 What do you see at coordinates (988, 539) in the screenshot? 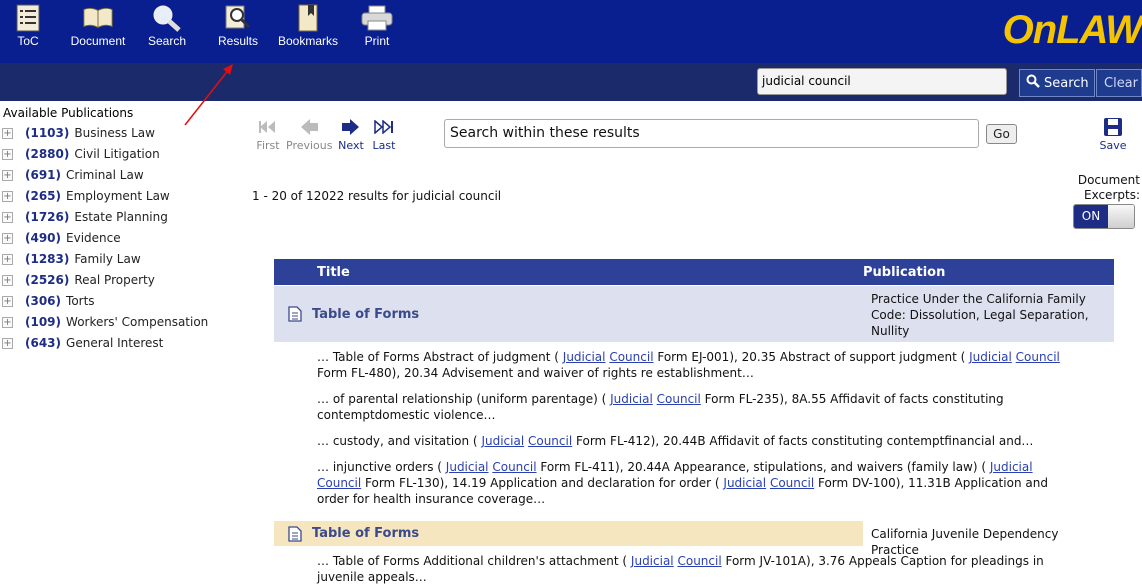
I see `row-publication: California Juvenile Dependency Practice` at bounding box center [988, 539].